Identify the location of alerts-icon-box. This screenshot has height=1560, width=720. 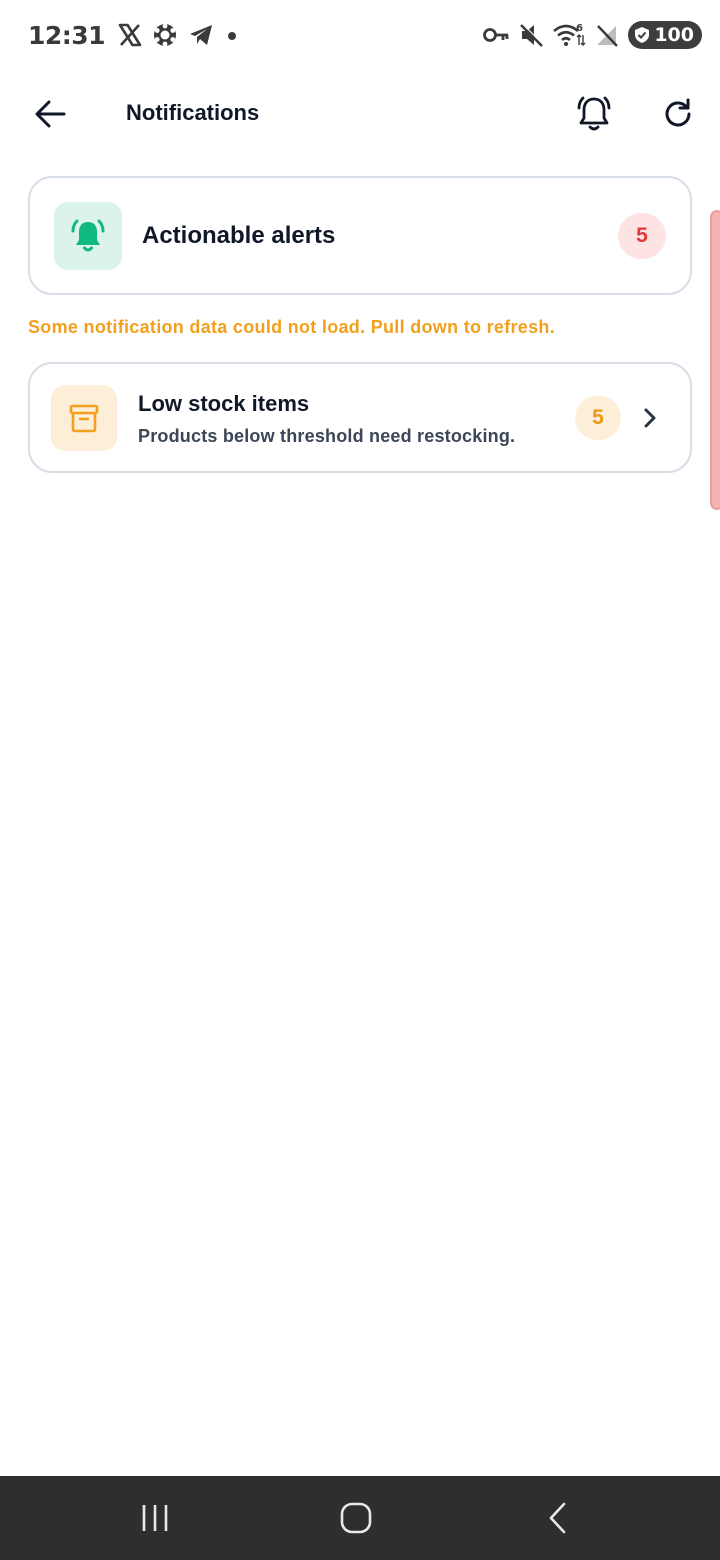
(88, 236).